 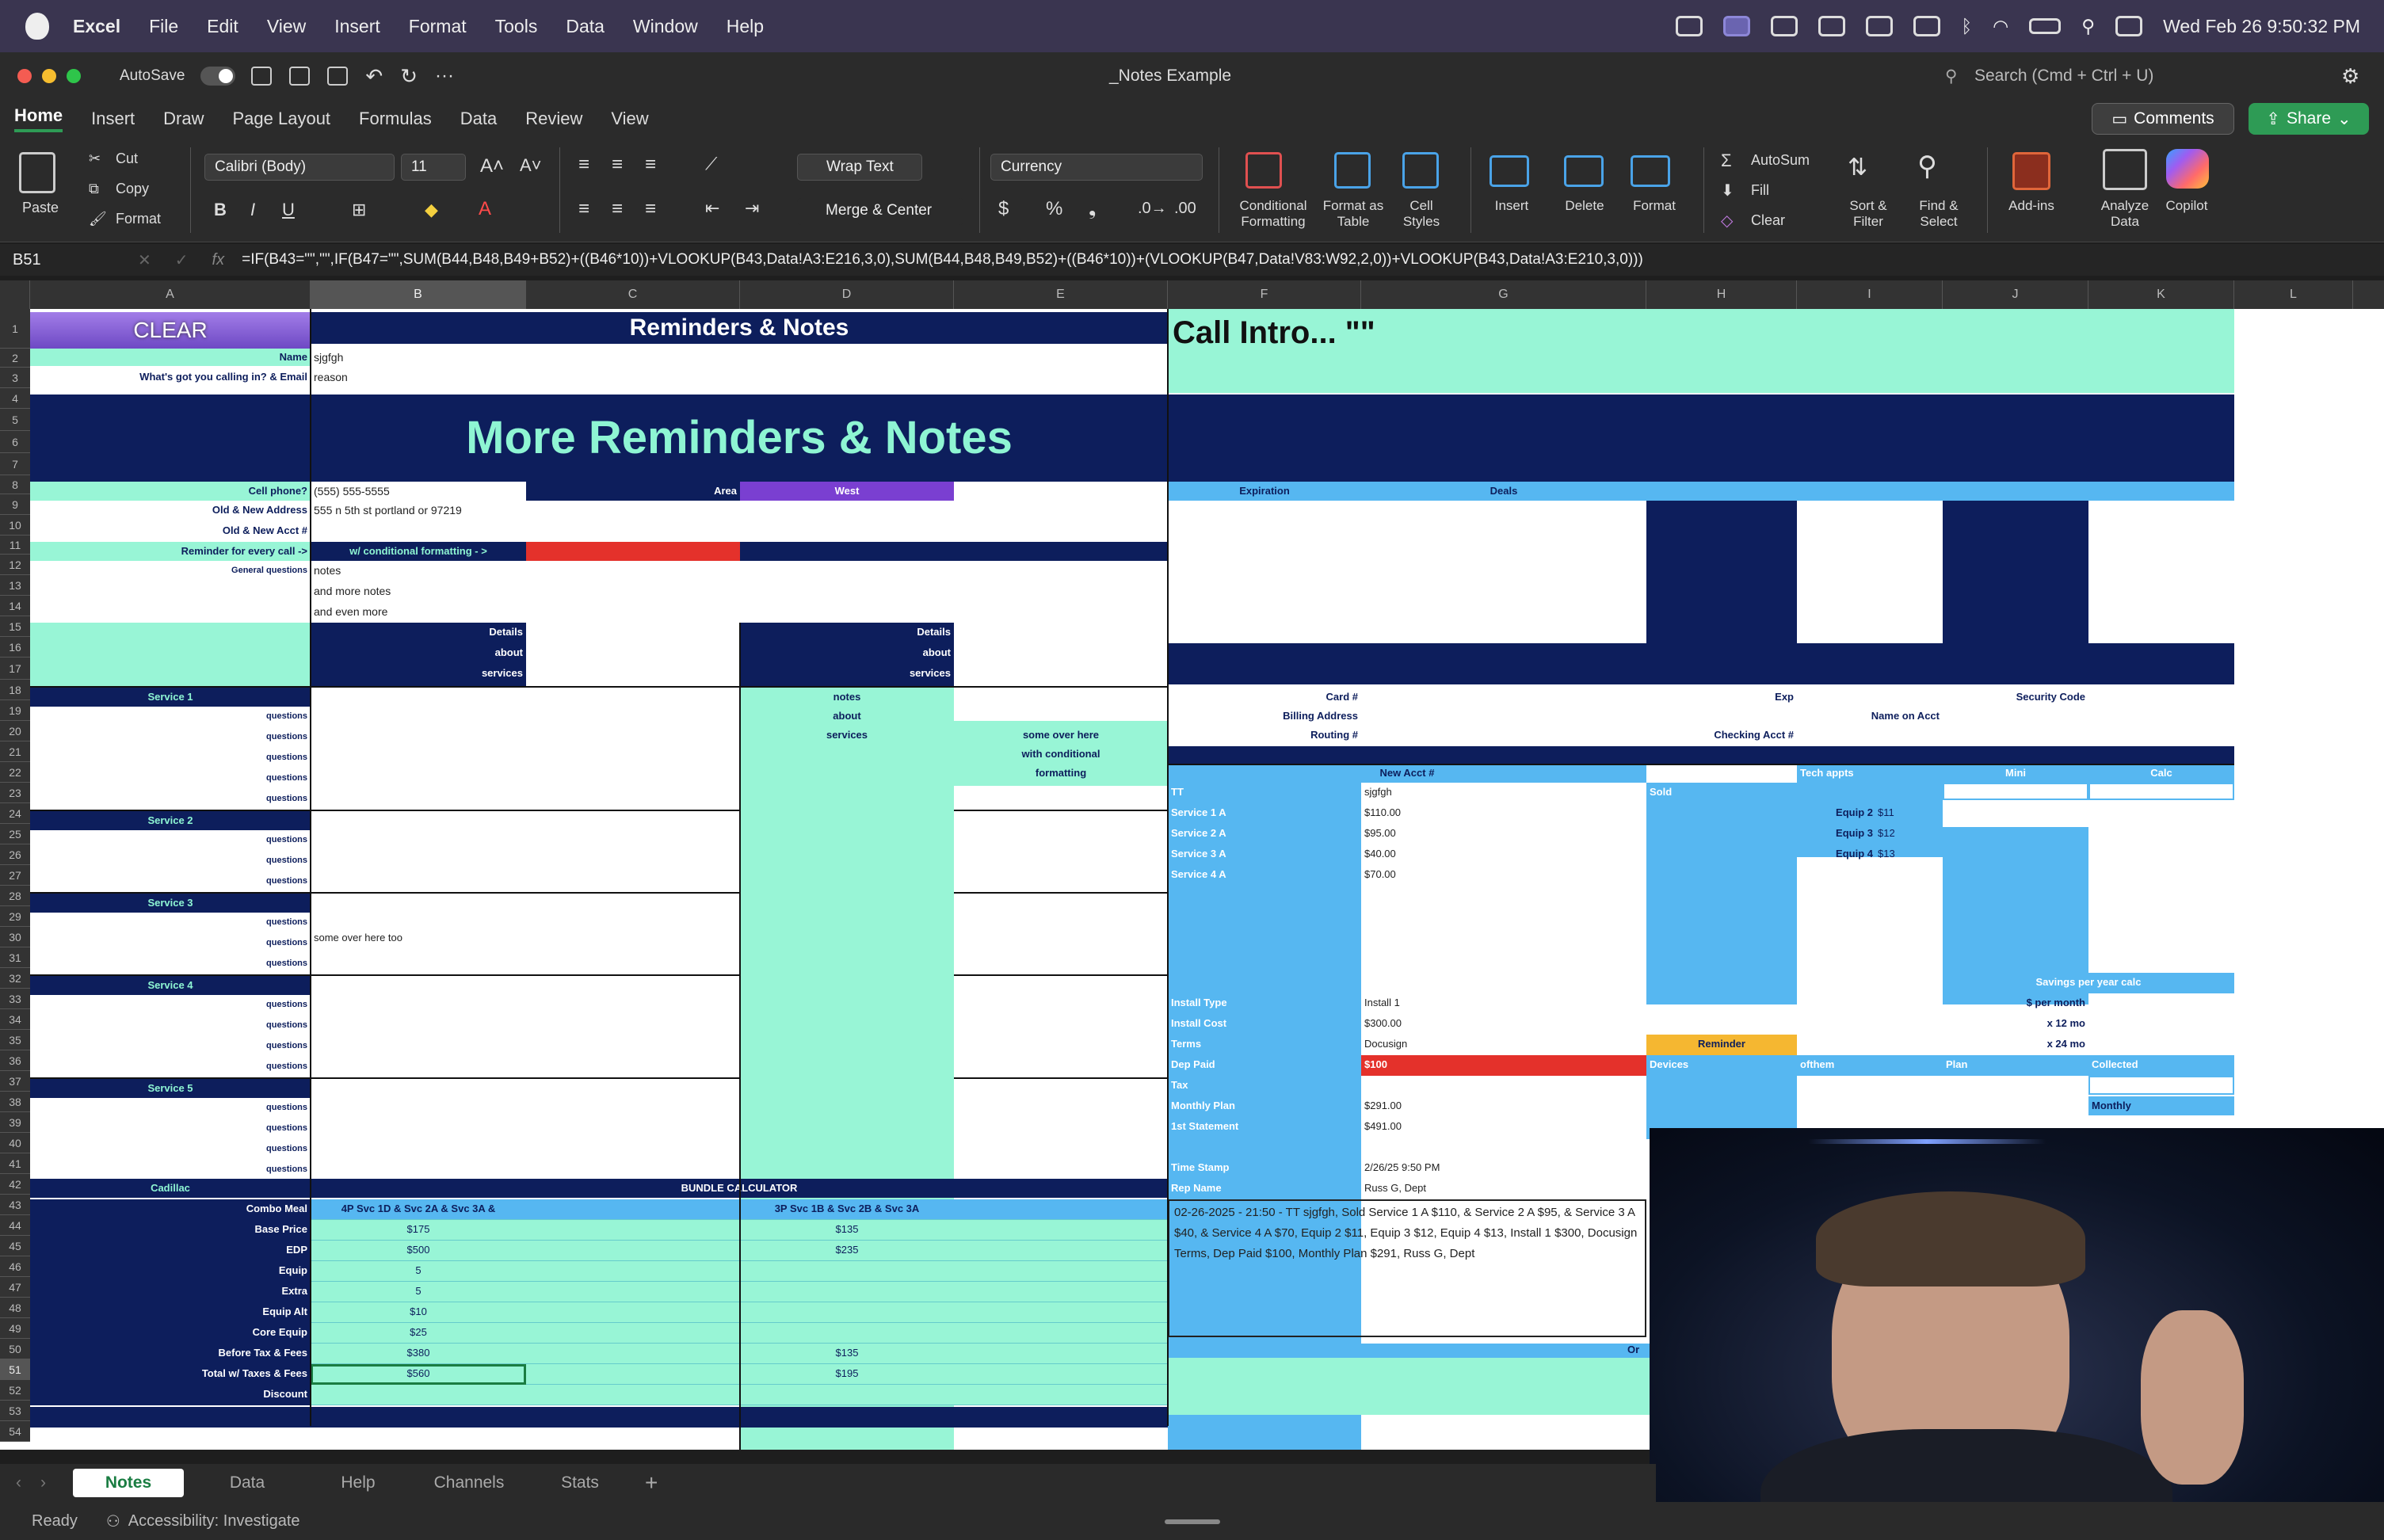 I want to click on outdent-icon: ⇥, so click(x=752, y=208).